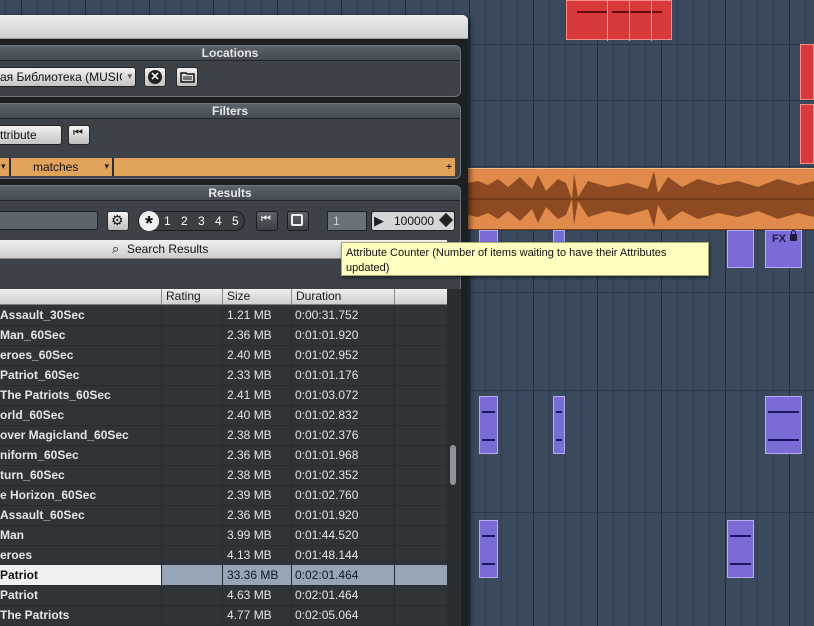  Describe the element at coordinates (327, 535) in the screenshot. I see `cell-duration: 0:01:44.520` at that location.